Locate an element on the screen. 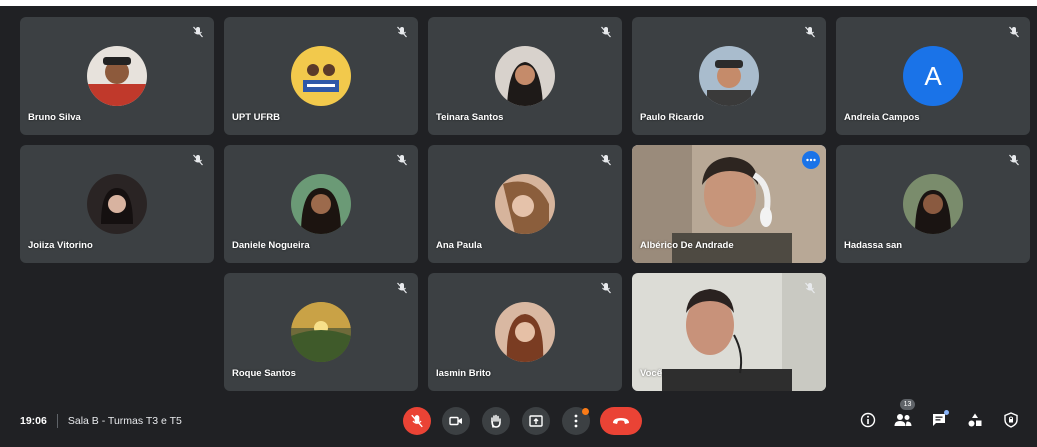 Image resolution: width=1037 pixels, height=447 pixels. participant-name: Ana Paula is located at coordinates (459, 245).